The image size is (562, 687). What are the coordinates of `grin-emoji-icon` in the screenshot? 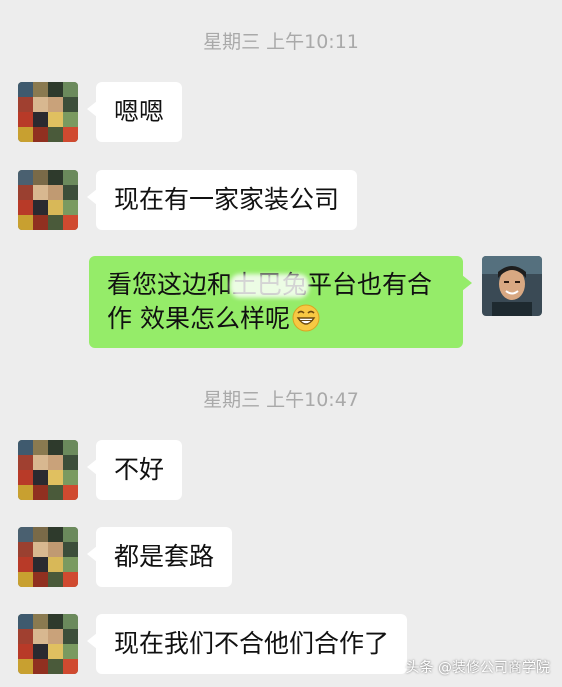 It's located at (306, 318).